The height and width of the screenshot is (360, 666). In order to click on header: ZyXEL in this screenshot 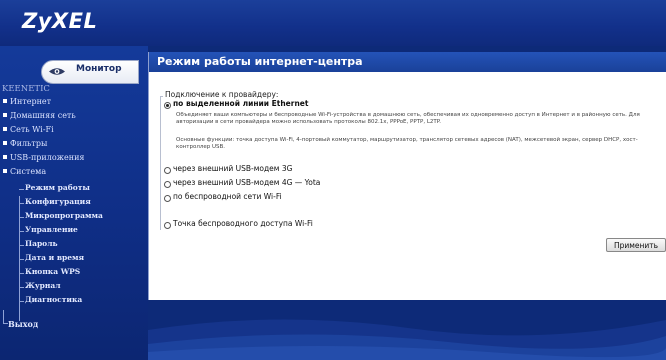, I will do `click(333, 23)`.